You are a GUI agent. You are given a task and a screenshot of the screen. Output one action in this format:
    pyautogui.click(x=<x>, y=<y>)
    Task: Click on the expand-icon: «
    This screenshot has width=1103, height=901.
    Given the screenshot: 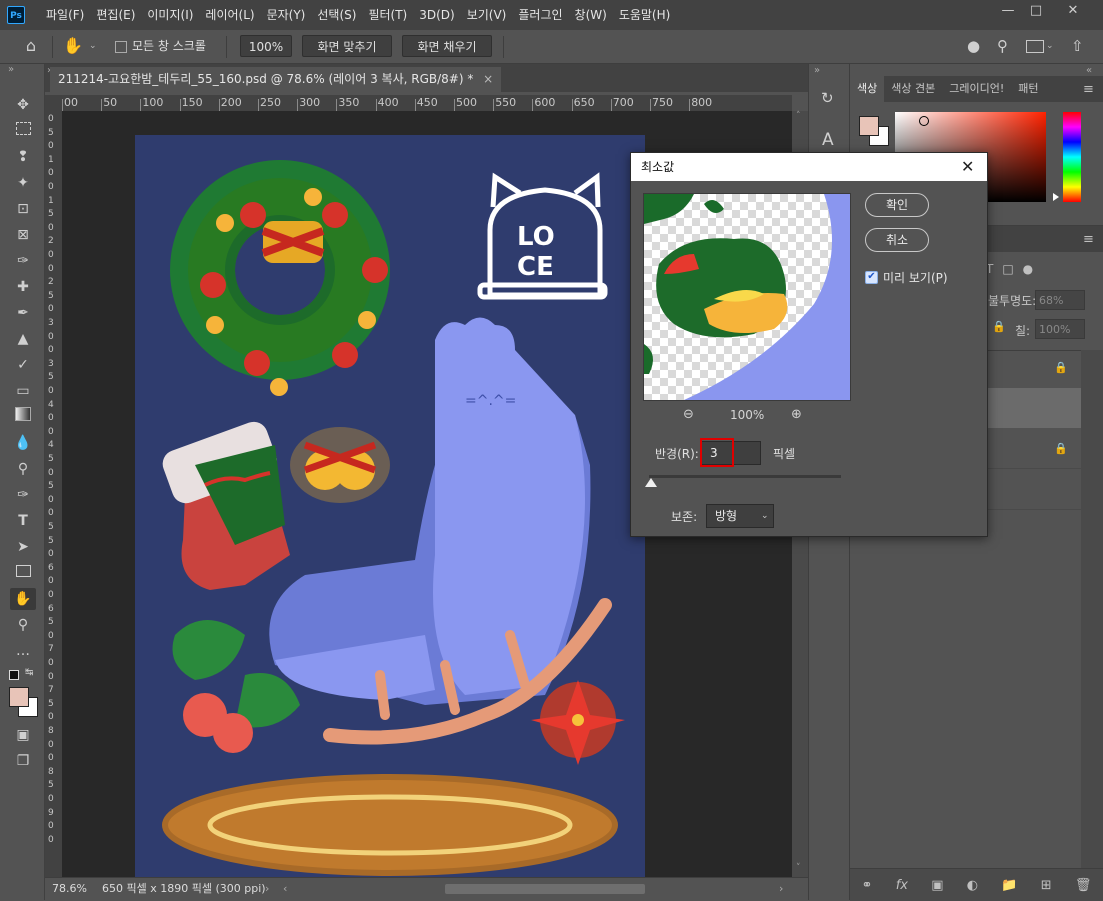 What is the action you would take?
    pyautogui.click(x=1089, y=70)
    